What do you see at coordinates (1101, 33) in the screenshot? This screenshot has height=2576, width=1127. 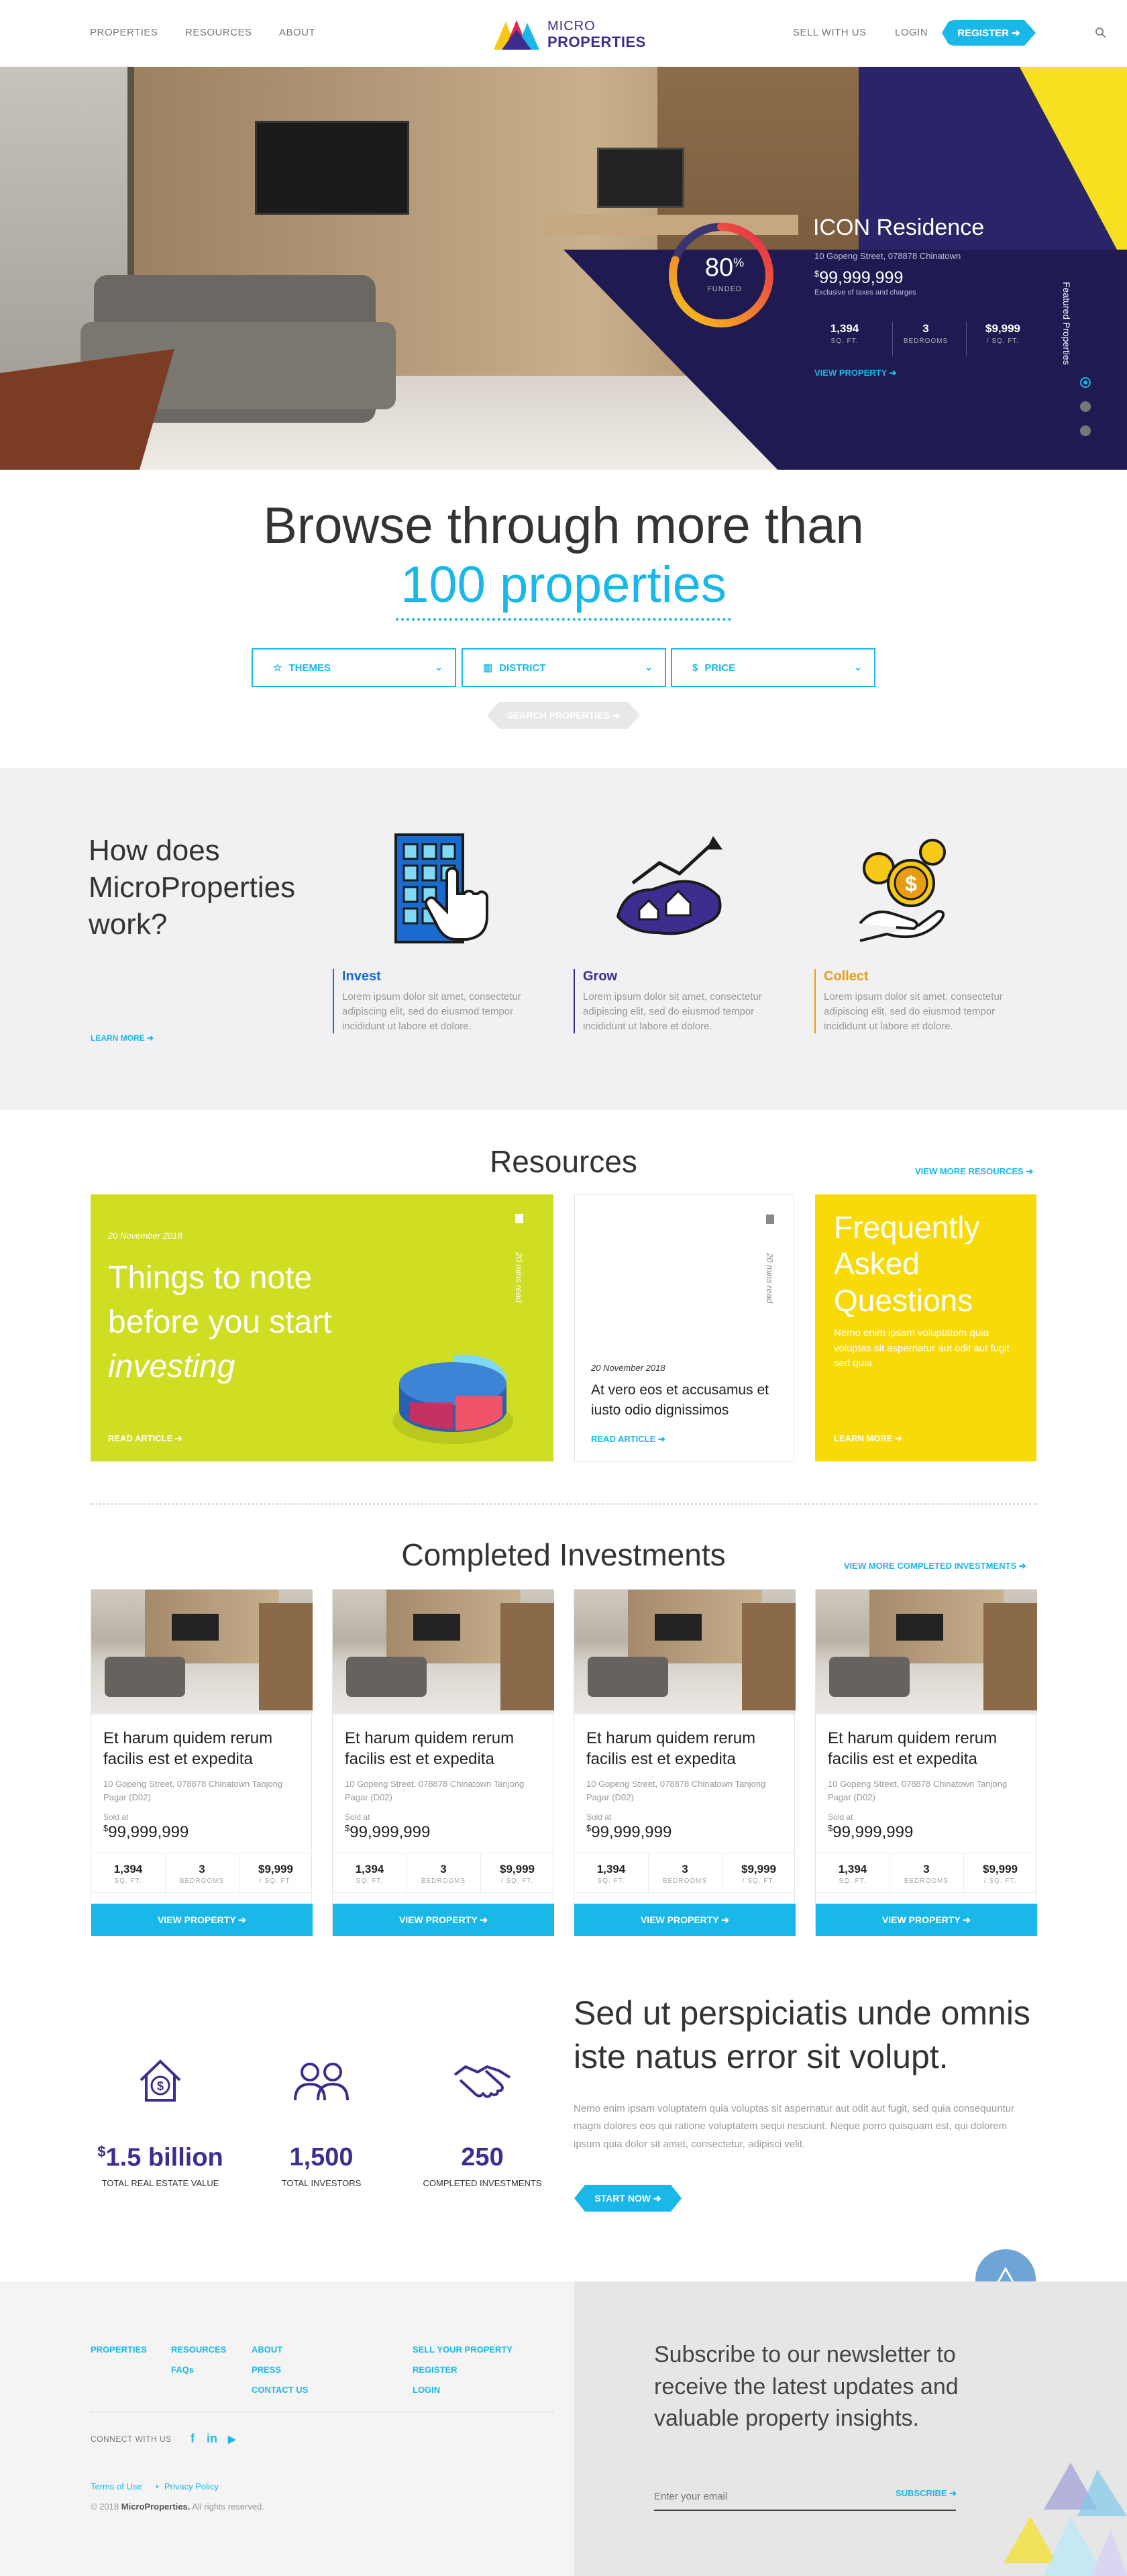 I see `search-icon` at bounding box center [1101, 33].